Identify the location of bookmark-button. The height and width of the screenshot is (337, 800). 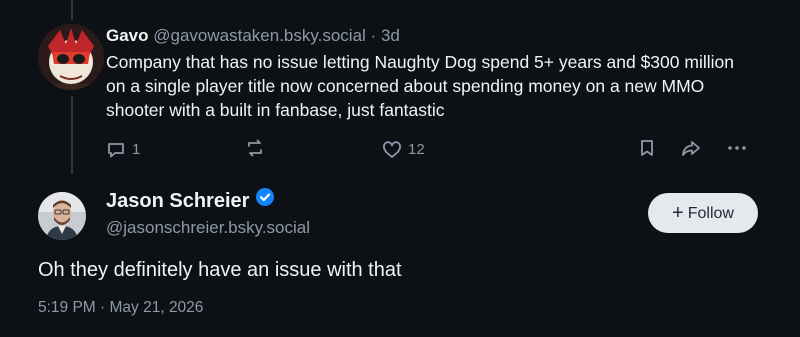
(647, 148).